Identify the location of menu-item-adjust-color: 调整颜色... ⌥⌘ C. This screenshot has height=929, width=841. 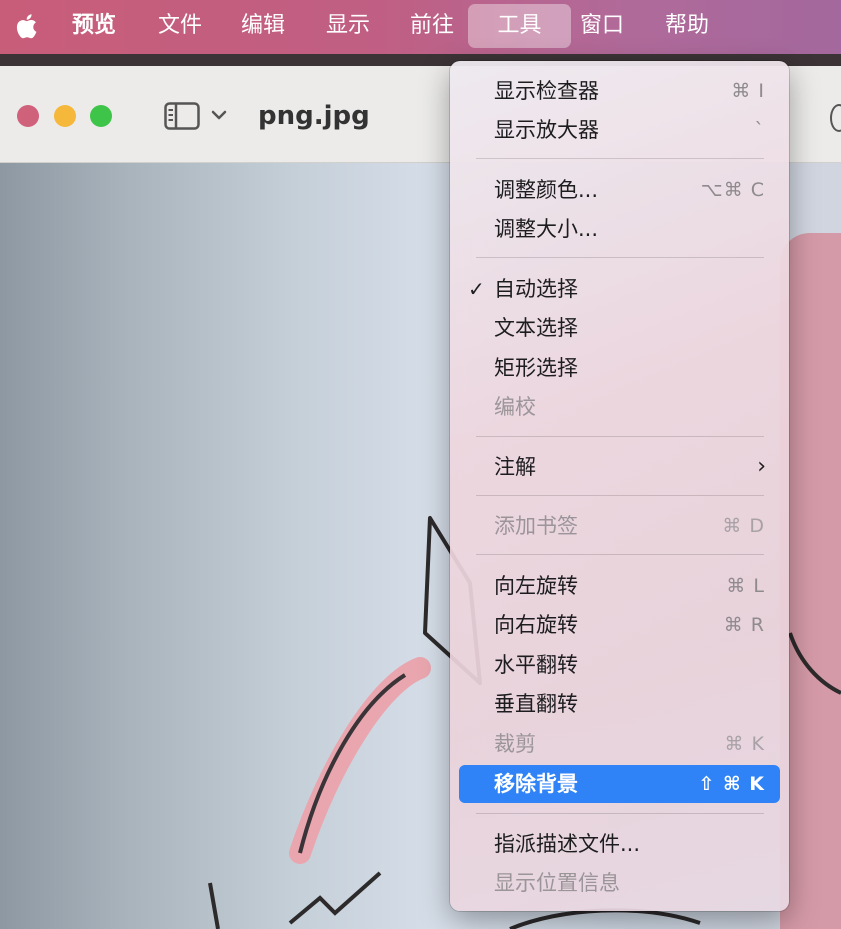
(619, 190).